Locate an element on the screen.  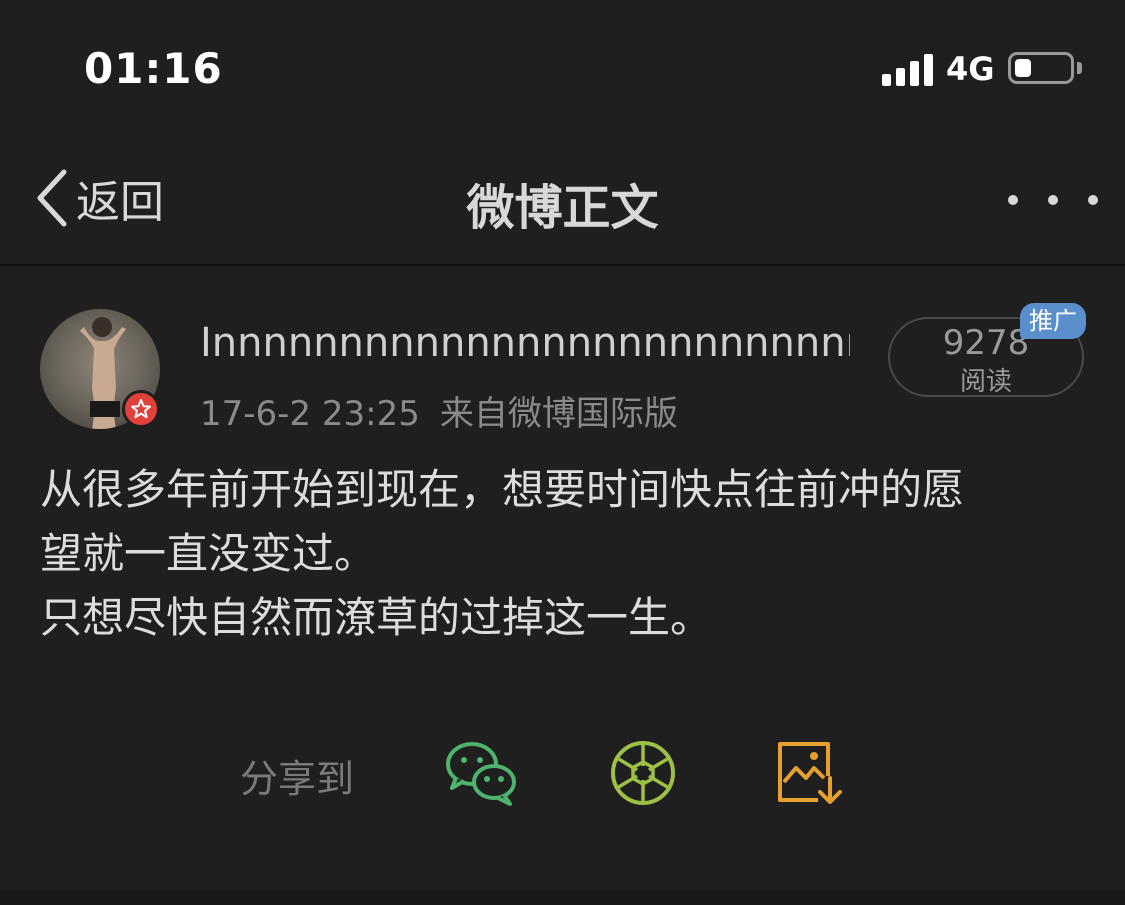
battery-level is located at coordinates (1023, 68).